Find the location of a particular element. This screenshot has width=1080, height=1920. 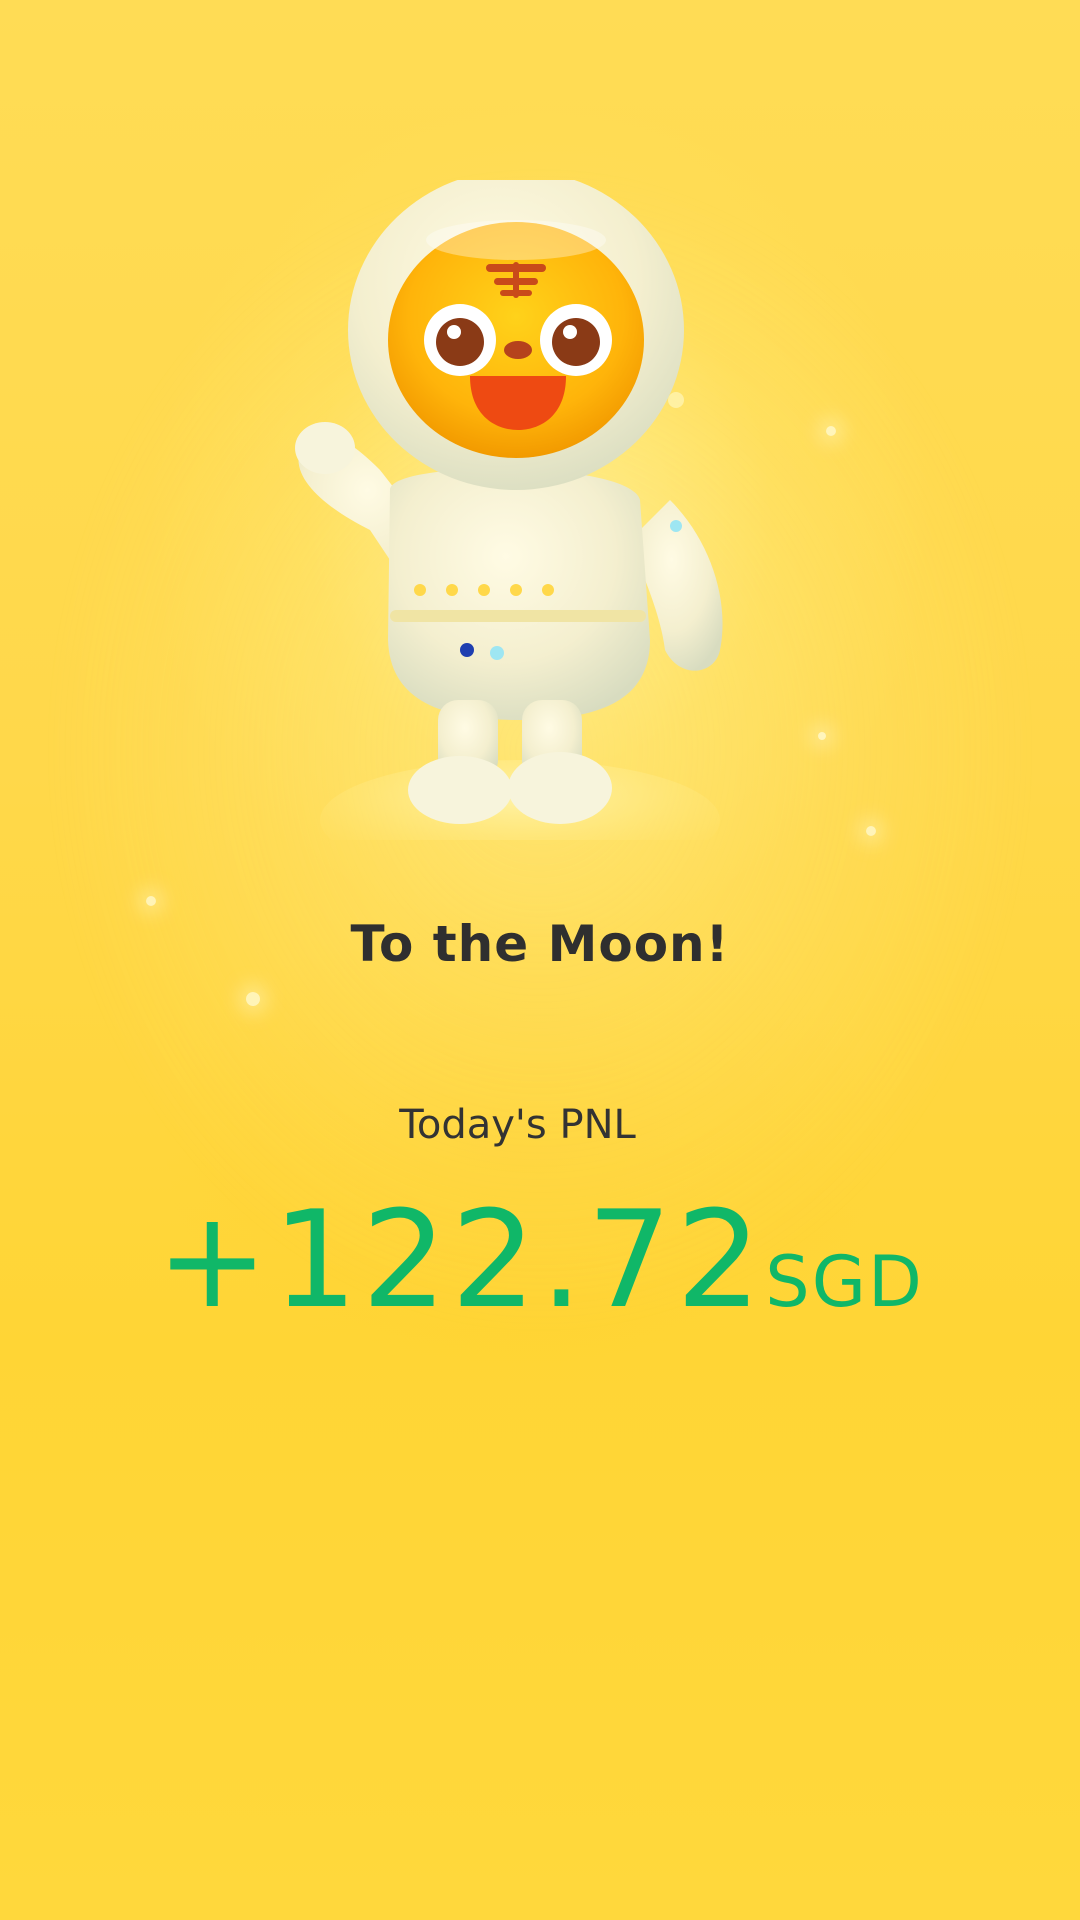

tiger-astronaut-icon is located at coordinates (509, 510).